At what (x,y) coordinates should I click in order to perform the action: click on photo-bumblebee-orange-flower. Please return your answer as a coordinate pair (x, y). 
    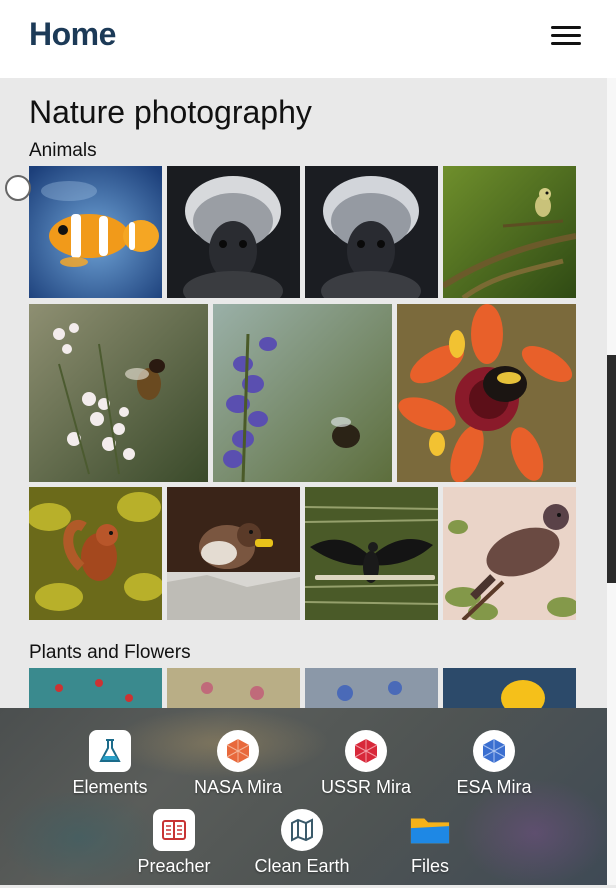
    Looking at the image, I should click on (486, 393).